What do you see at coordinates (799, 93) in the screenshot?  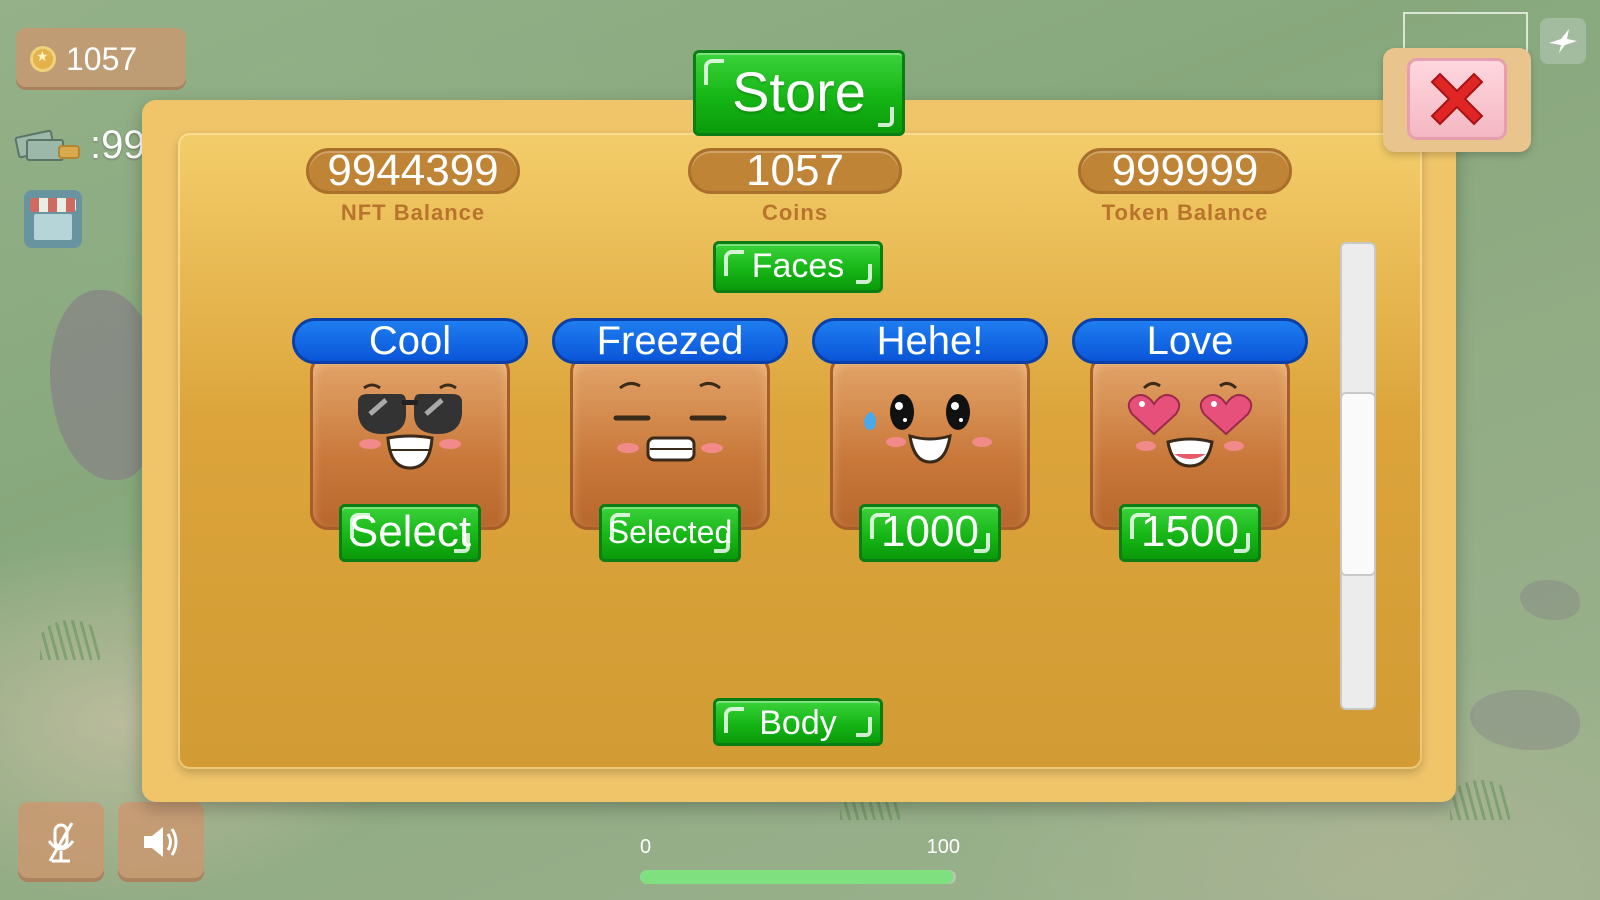 I see `store-title: Store` at bounding box center [799, 93].